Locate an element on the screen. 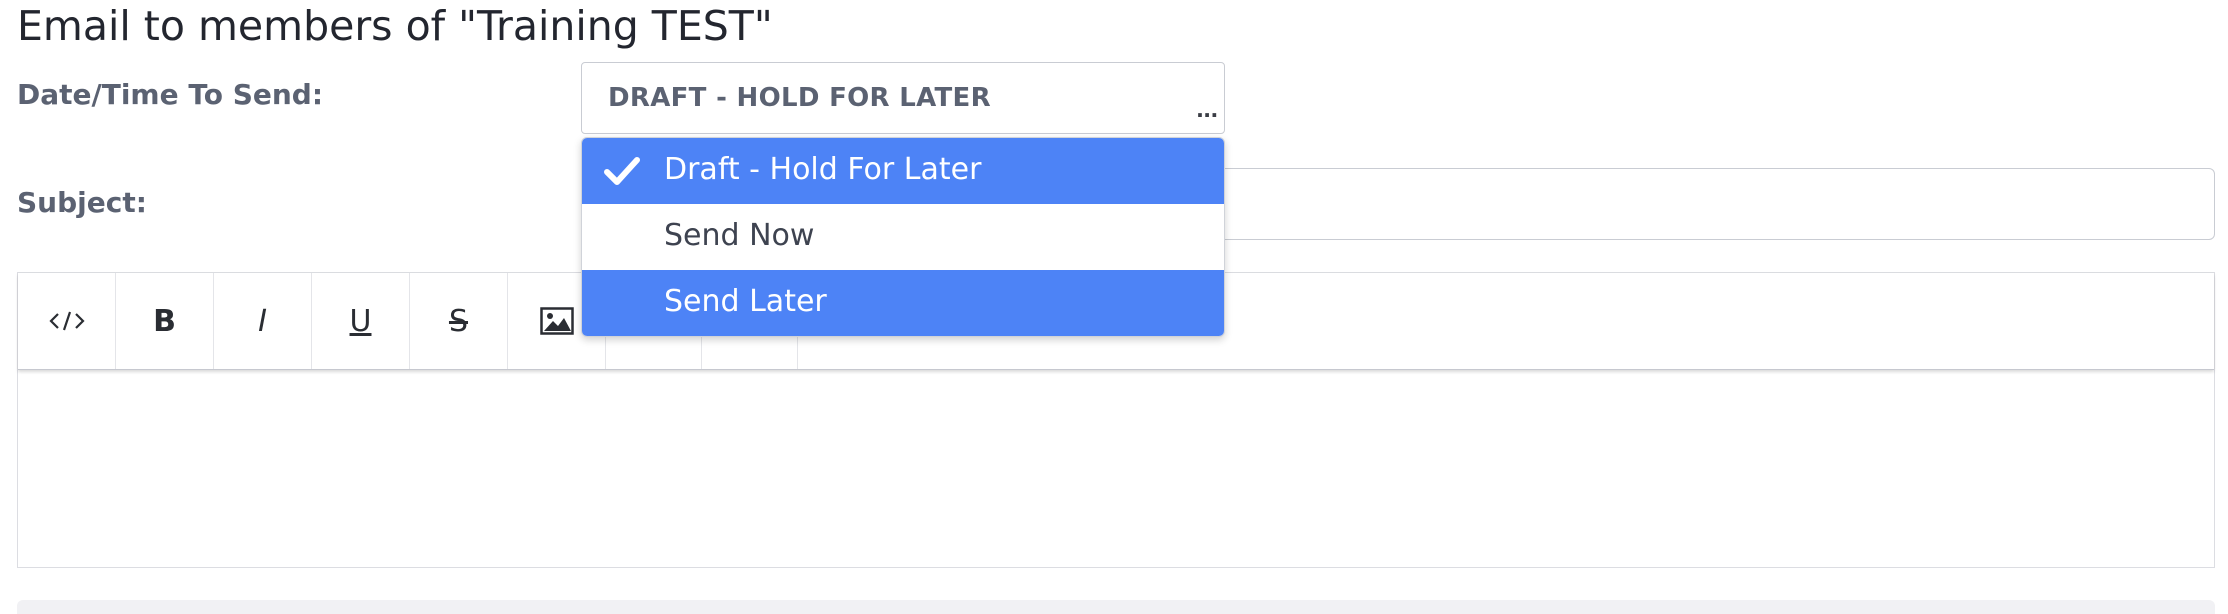 The image size is (2228, 614). dropdown-option-draft: Draft - Hold For Later is located at coordinates (903, 171).